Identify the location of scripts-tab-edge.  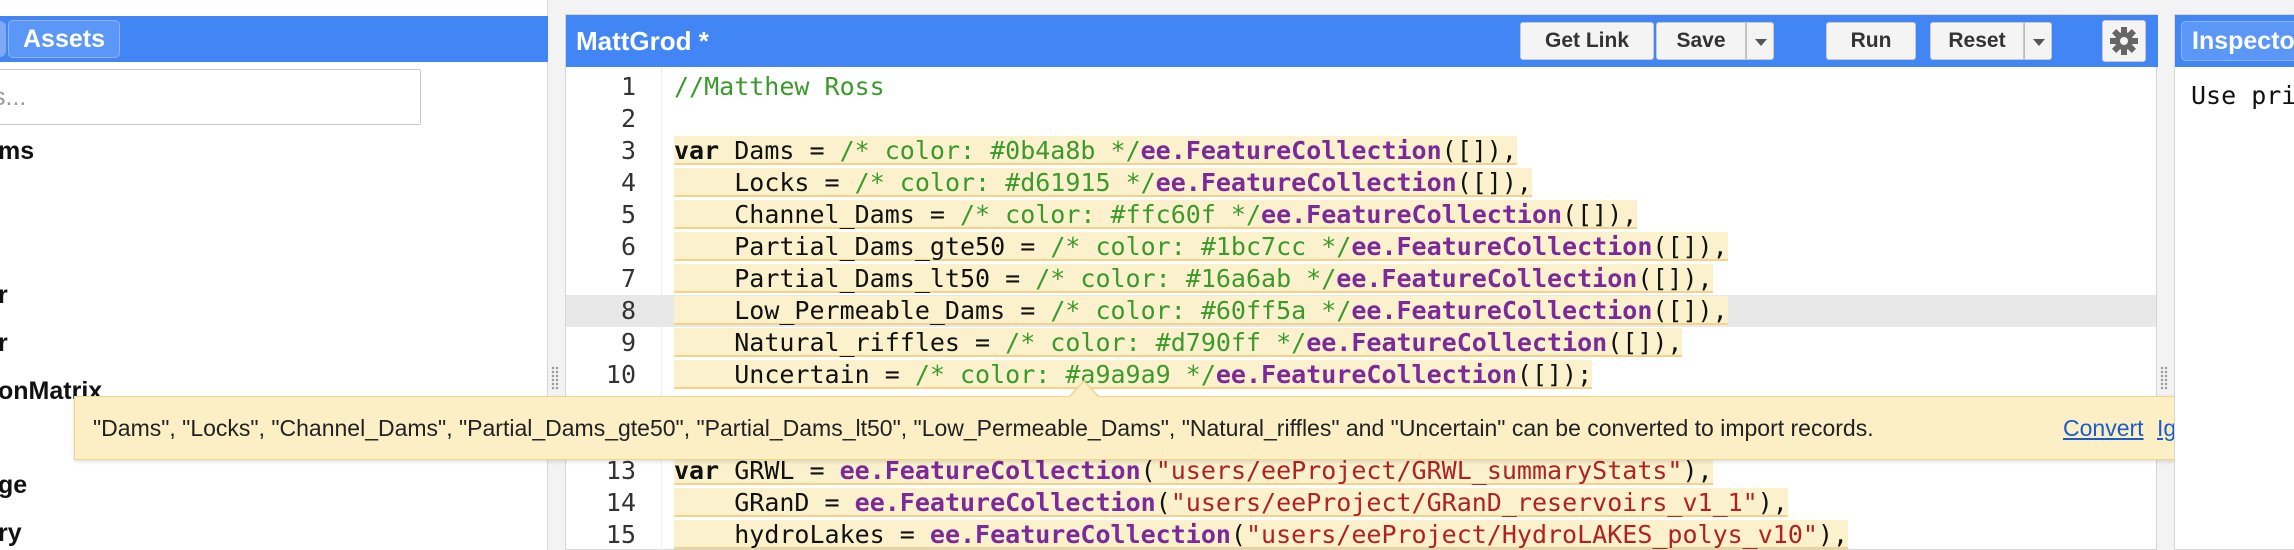
(3, 39).